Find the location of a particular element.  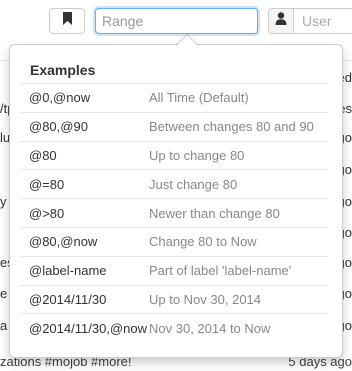

user-icon is located at coordinates (281, 21).